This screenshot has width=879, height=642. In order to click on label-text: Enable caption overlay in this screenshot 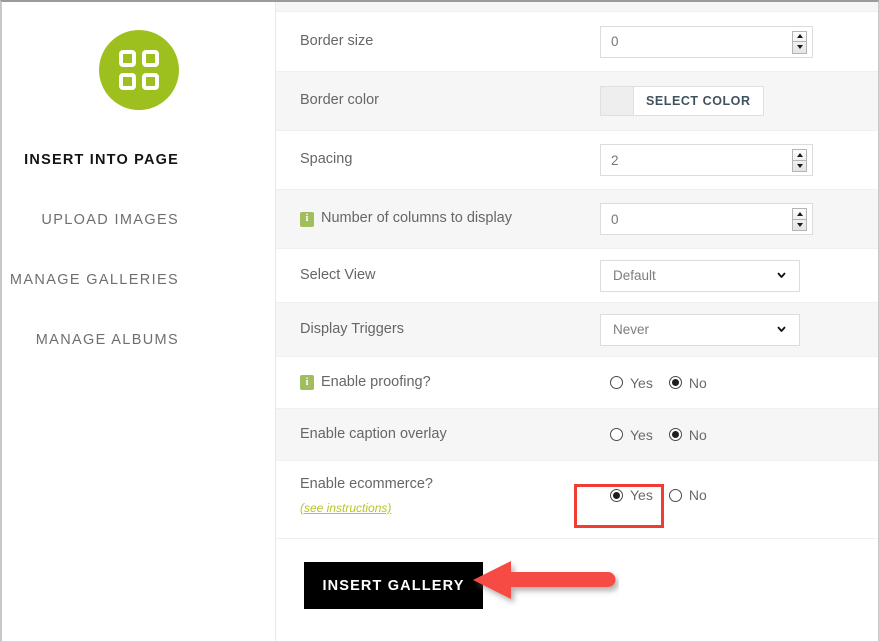, I will do `click(373, 433)`.